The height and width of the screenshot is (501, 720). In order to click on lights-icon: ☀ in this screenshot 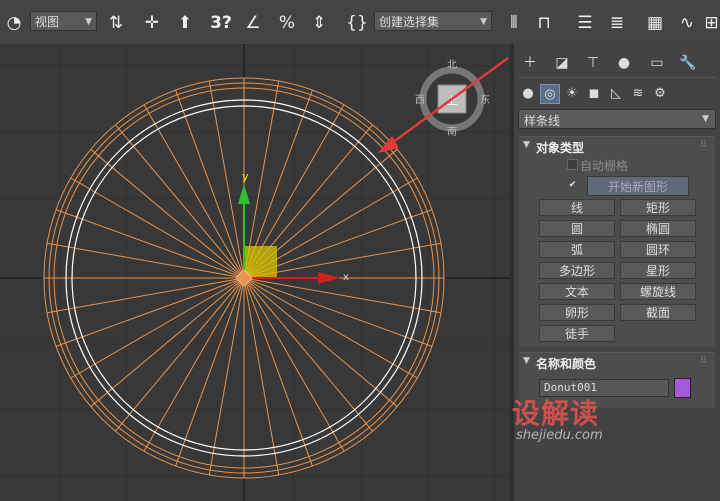, I will do `click(572, 94)`.